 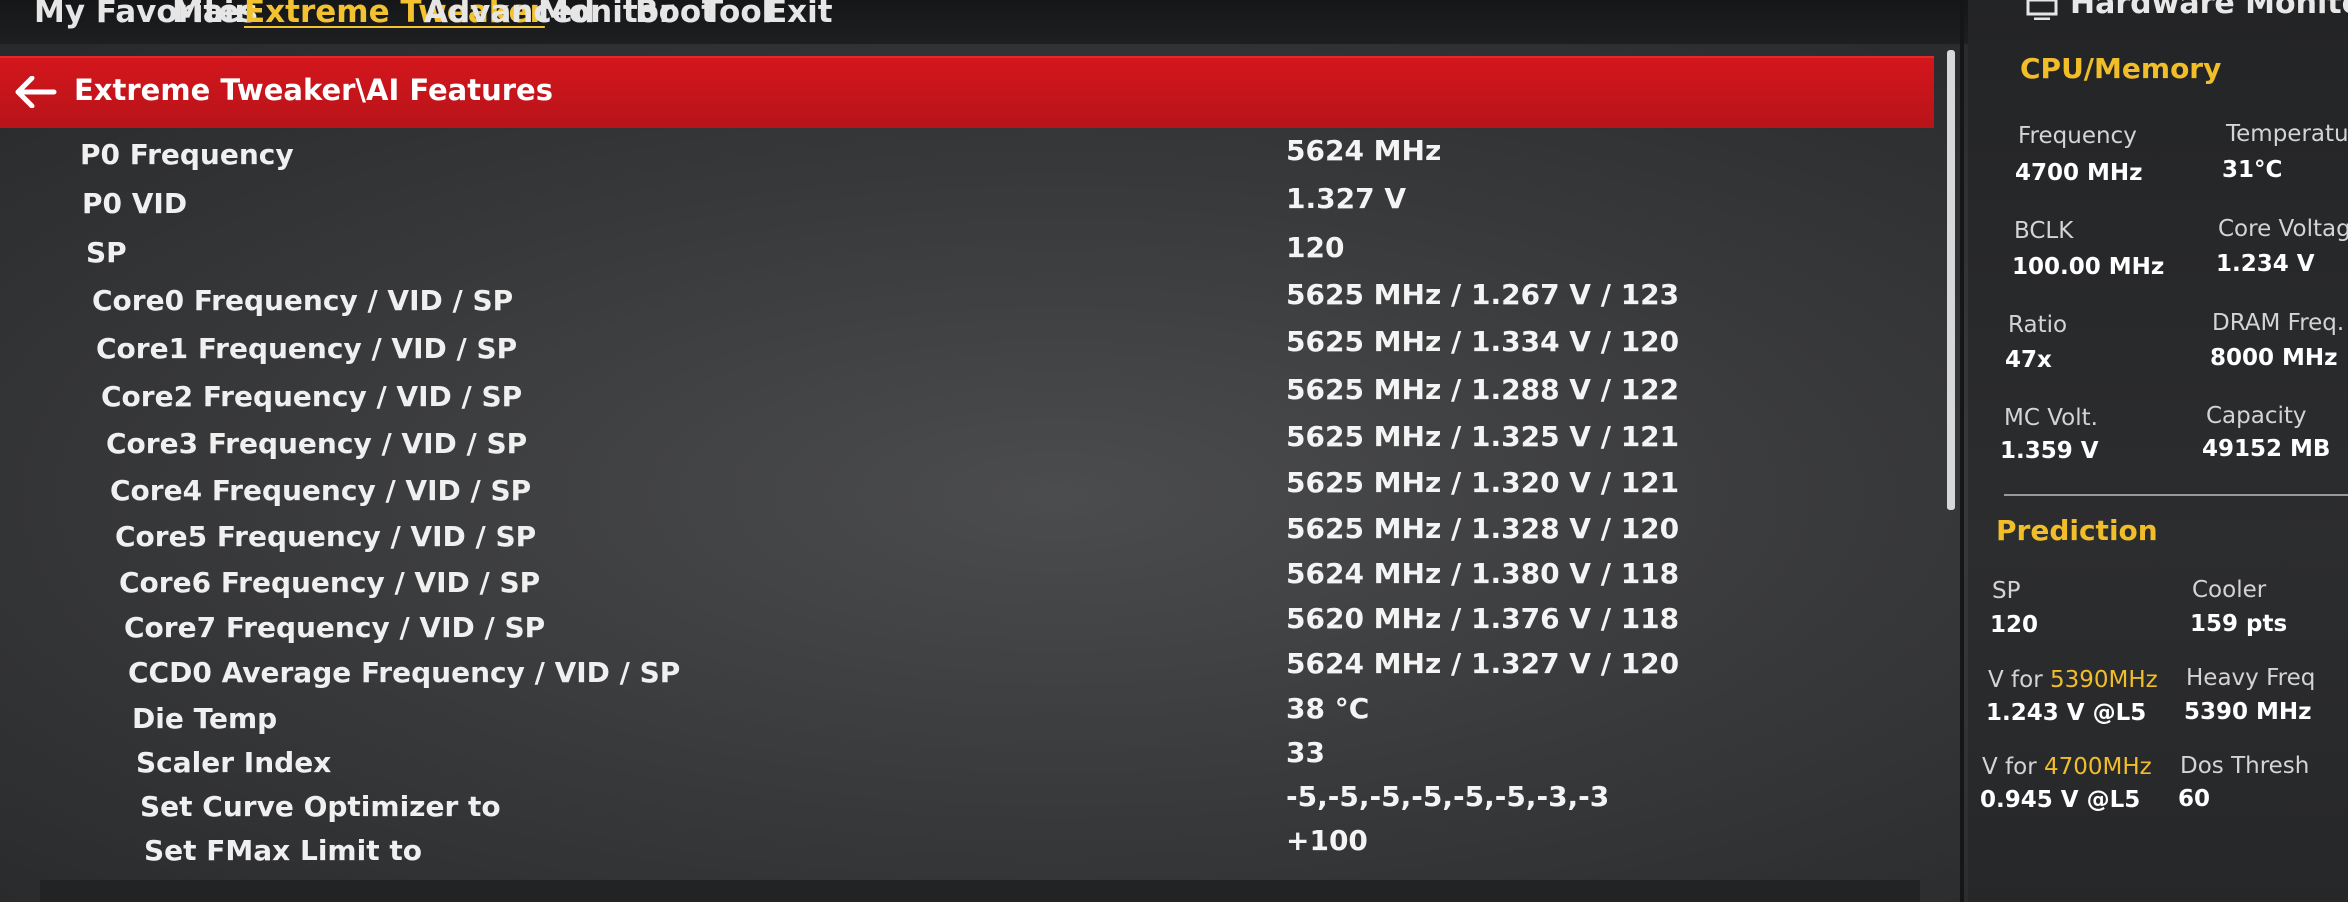 I want to click on row-label-core1: Core1 Frequency / VID / SP, so click(x=307, y=348).